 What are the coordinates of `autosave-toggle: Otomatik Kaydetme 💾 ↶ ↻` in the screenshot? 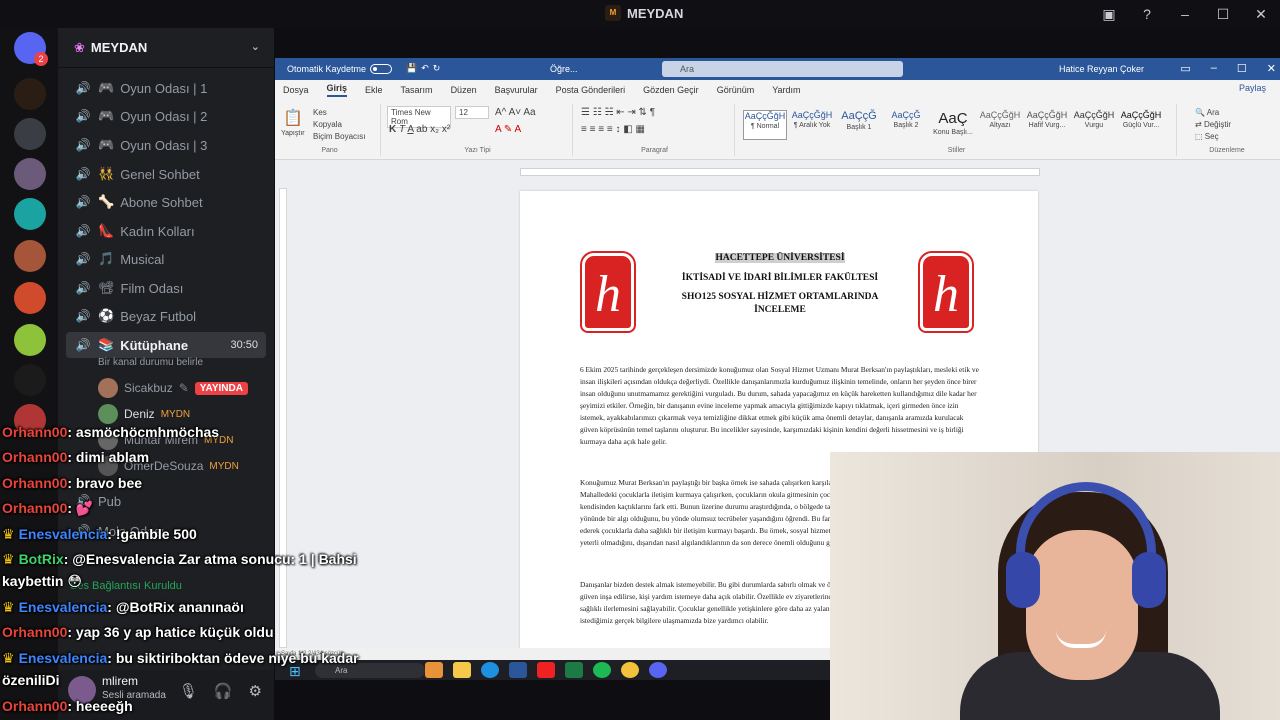 It's located at (363, 68).